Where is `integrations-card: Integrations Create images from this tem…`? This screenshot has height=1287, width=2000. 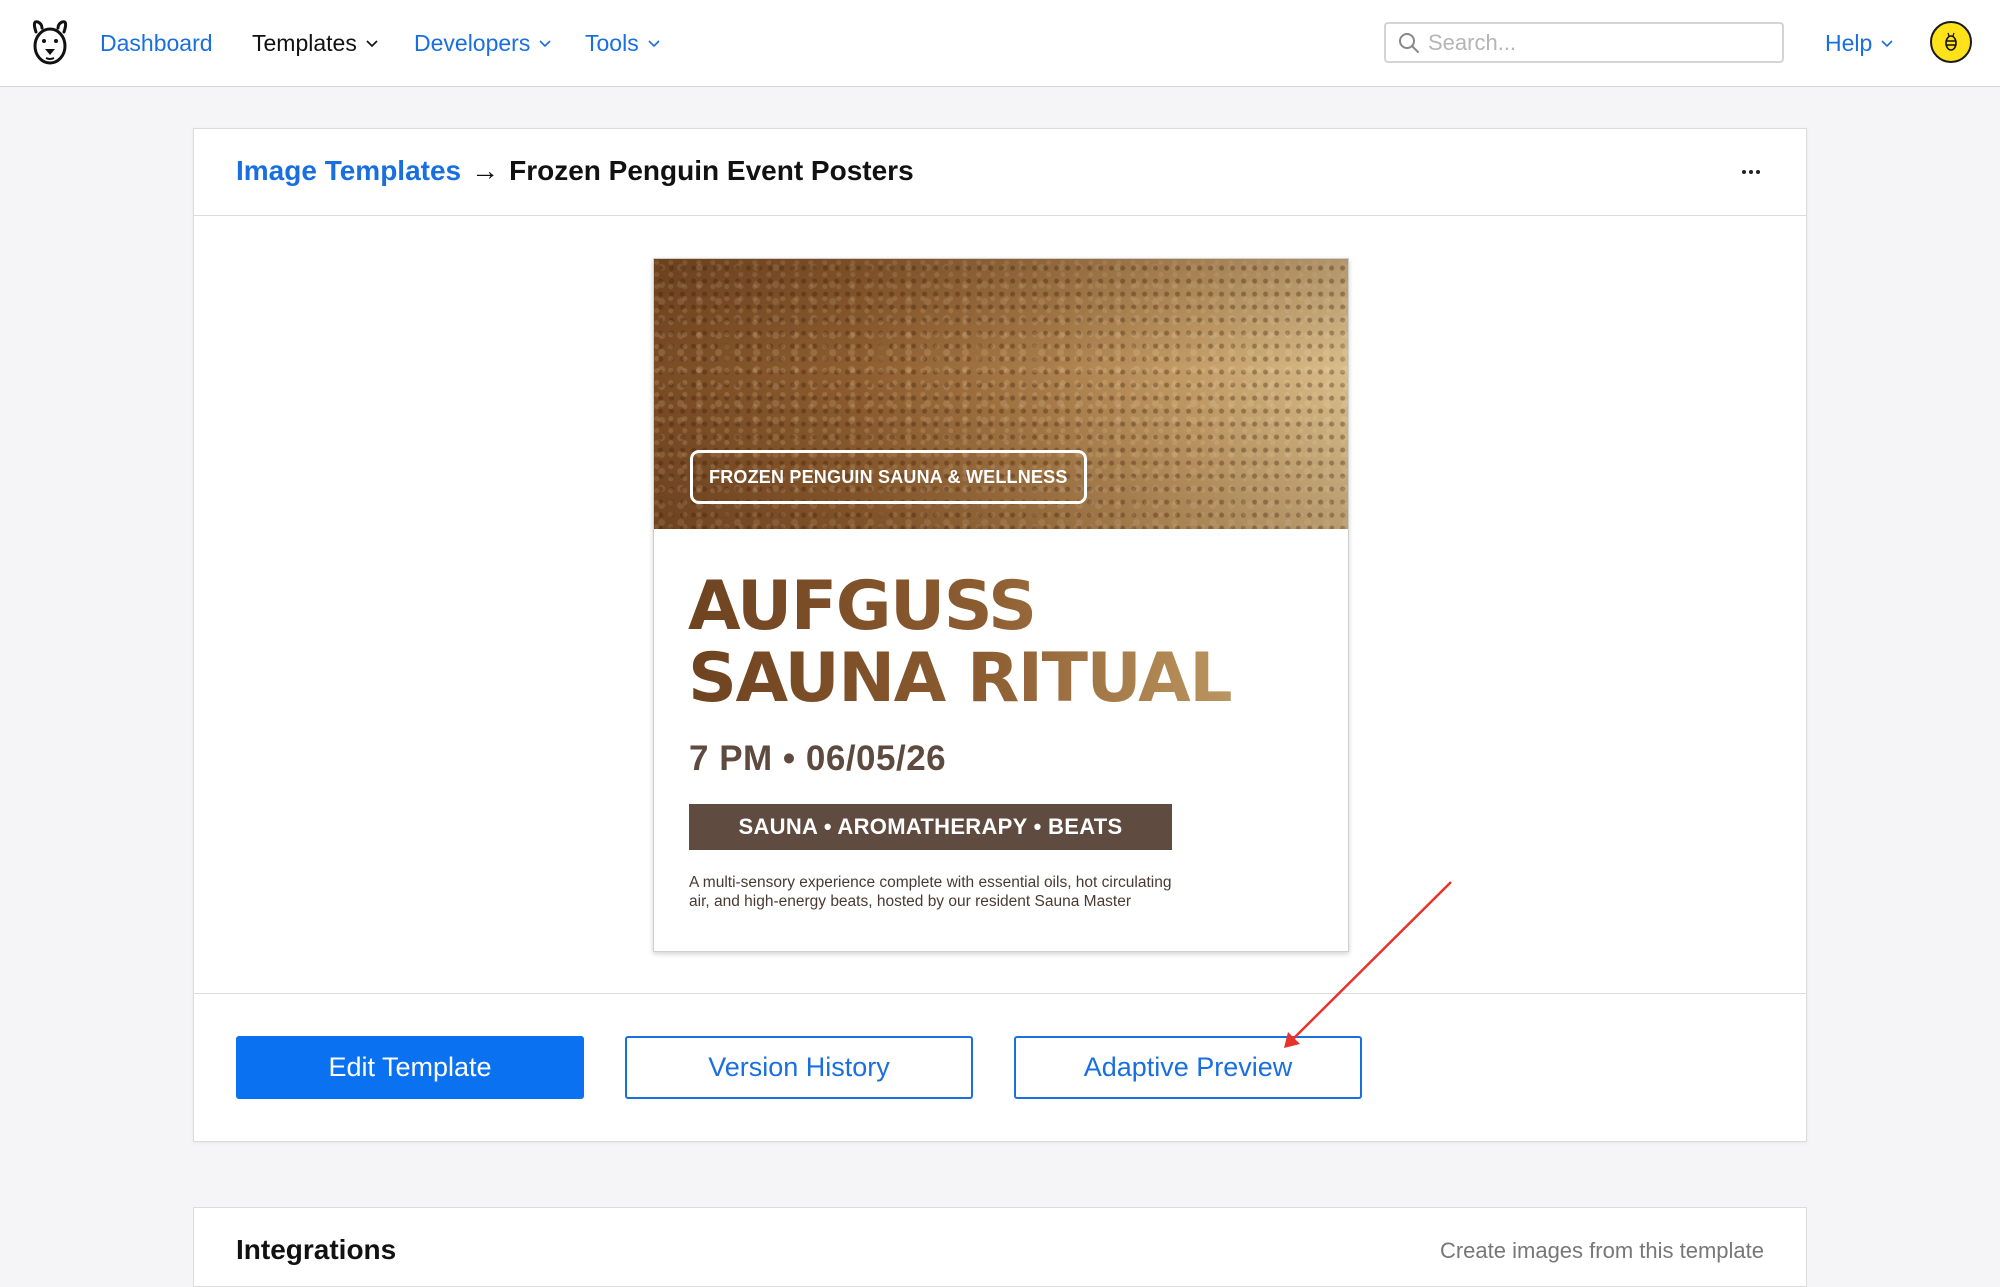
integrations-card: Integrations Create images from this tem… is located at coordinates (1000, 1247).